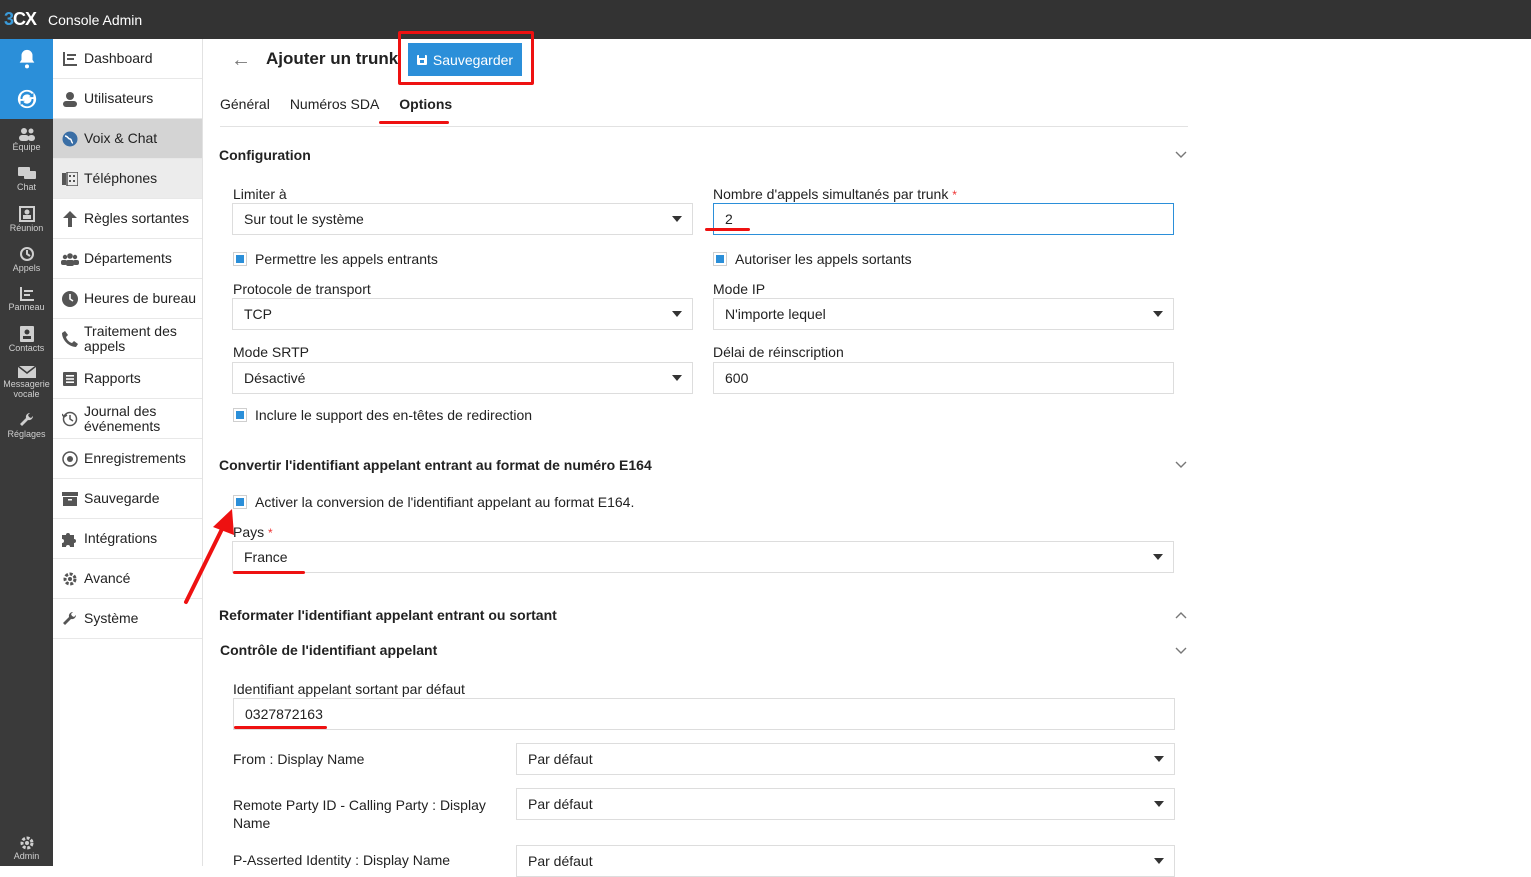  Describe the element at coordinates (70, 579) in the screenshot. I see `gear-icon` at that location.